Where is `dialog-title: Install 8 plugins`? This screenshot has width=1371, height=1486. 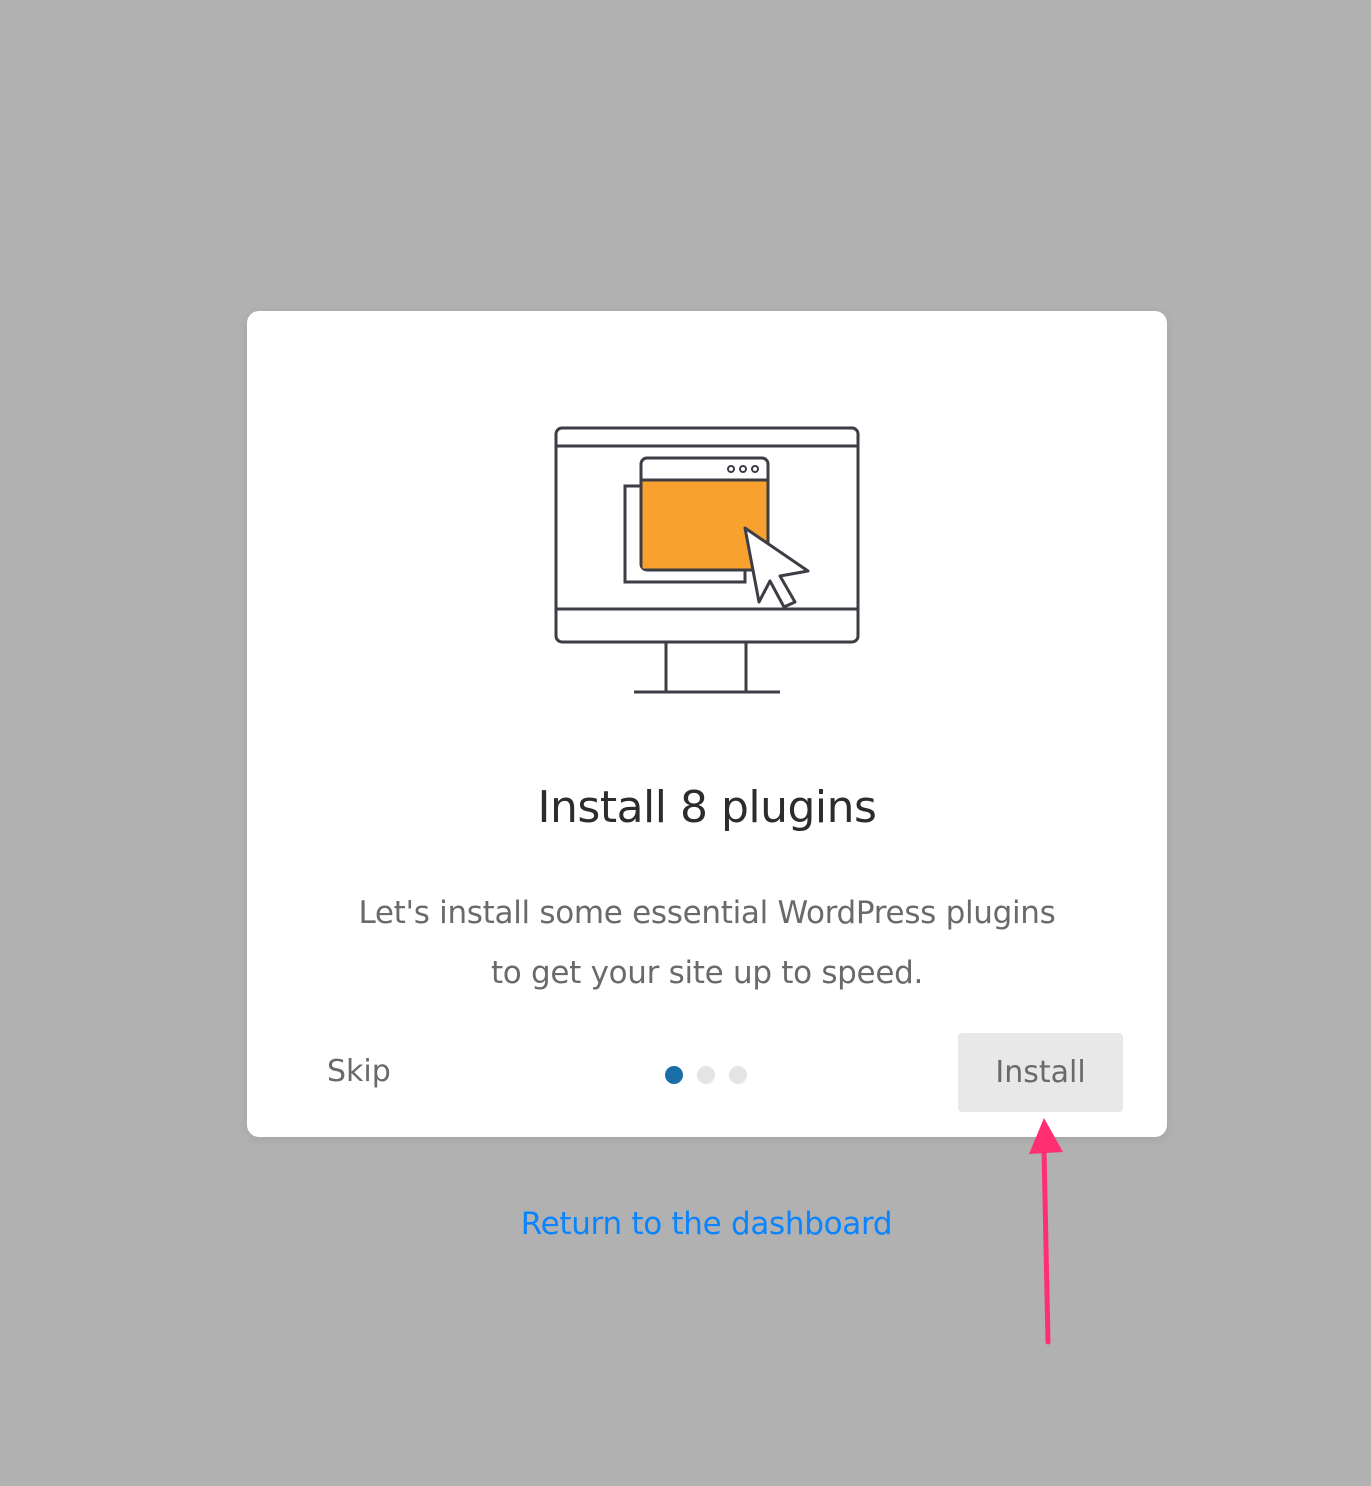
dialog-title: Install 8 plugins is located at coordinates (707, 807).